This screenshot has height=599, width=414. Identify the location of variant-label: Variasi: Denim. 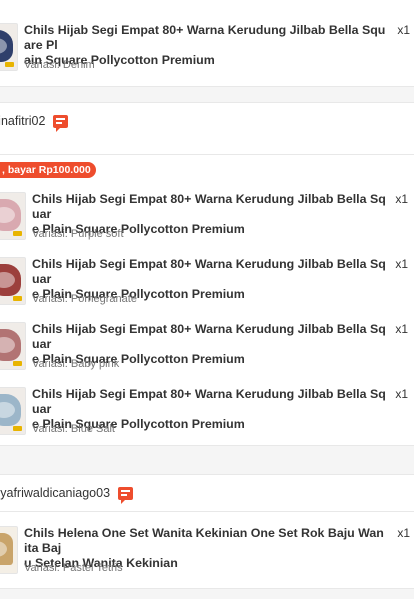
(59, 65).